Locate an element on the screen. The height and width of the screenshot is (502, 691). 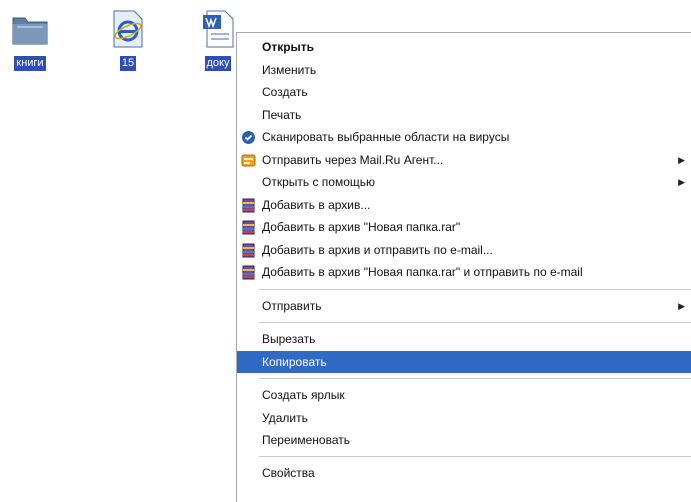
menu-item-new: Создать is located at coordinates (464, 92).